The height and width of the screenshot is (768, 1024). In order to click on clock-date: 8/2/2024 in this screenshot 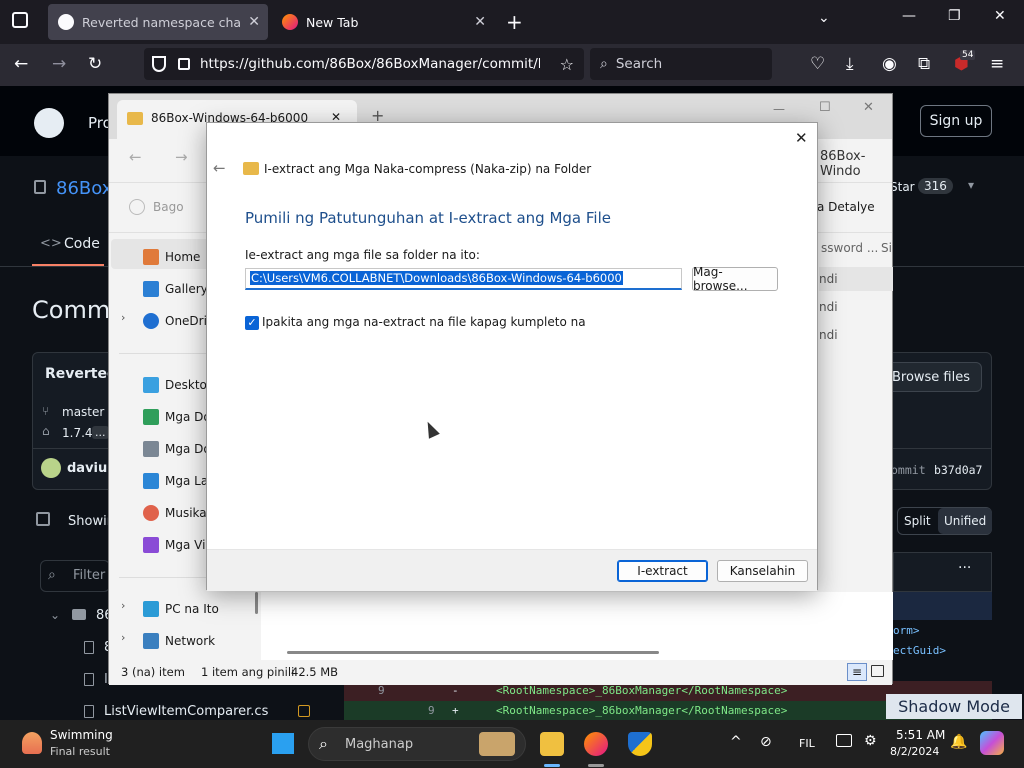, I will do `click(914, 751)`.